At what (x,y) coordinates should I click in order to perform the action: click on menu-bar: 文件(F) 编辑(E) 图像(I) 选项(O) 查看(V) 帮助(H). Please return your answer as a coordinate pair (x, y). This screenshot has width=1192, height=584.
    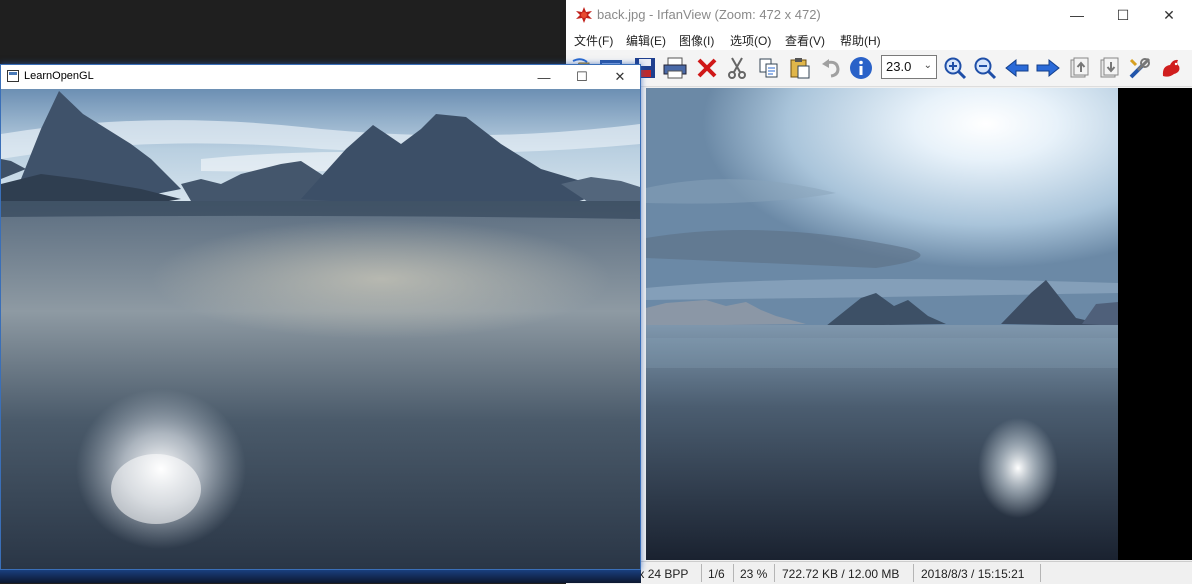
    Looking at the image, I should click on (879, 40).